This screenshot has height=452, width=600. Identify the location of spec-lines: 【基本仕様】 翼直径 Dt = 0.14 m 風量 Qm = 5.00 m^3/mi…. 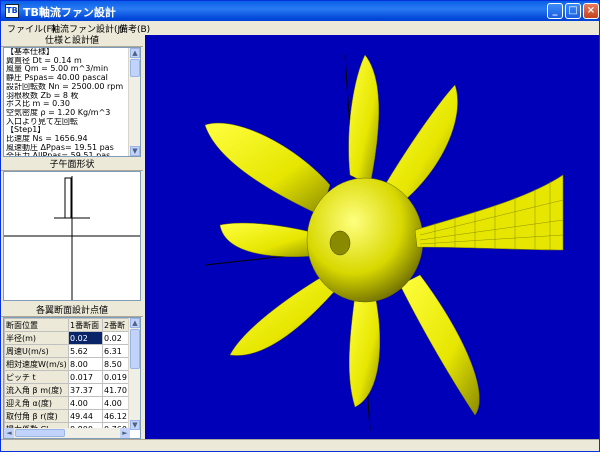
(67, 102).